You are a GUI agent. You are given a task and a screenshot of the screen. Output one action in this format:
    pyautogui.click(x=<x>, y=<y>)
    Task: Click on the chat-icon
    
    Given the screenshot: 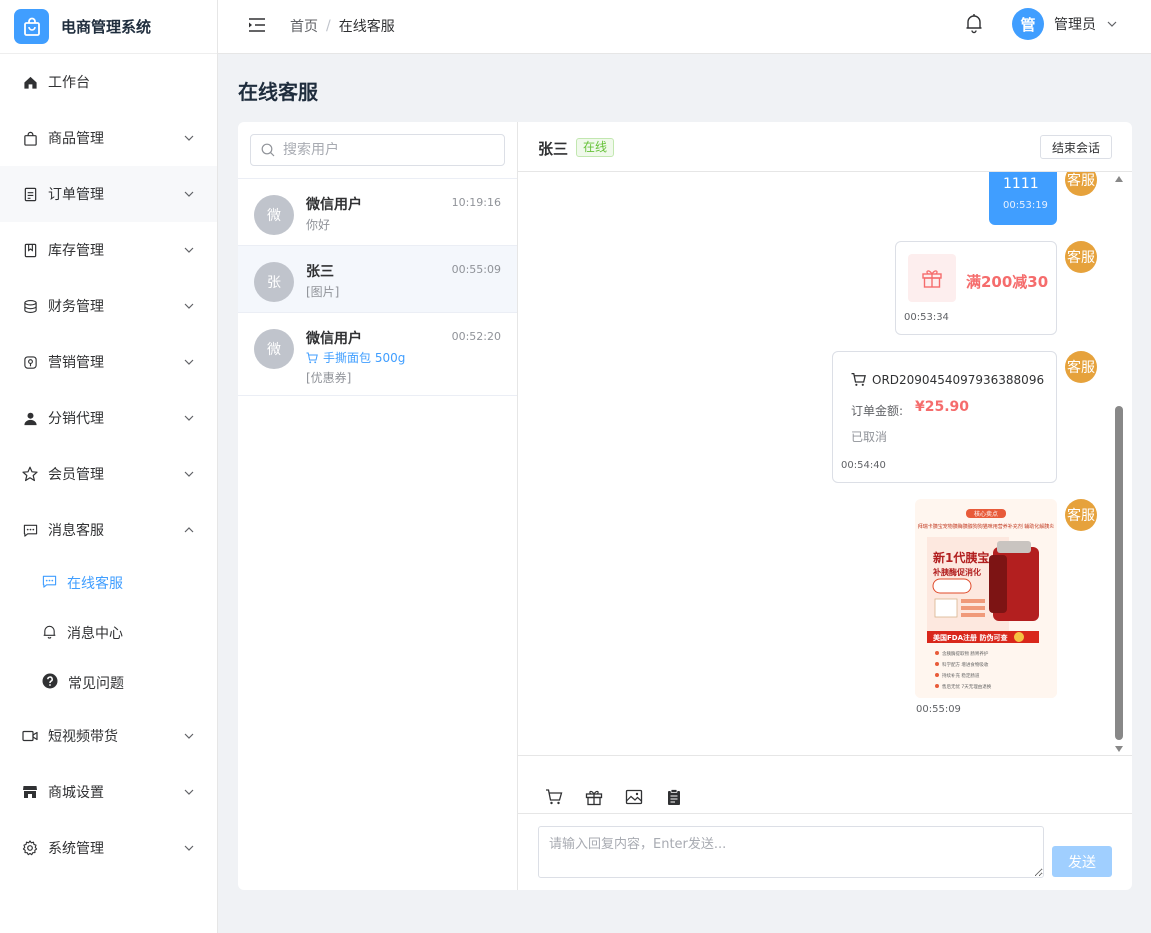 What is the action you would take?
    pyautogui.click(x=30, y=530)
    